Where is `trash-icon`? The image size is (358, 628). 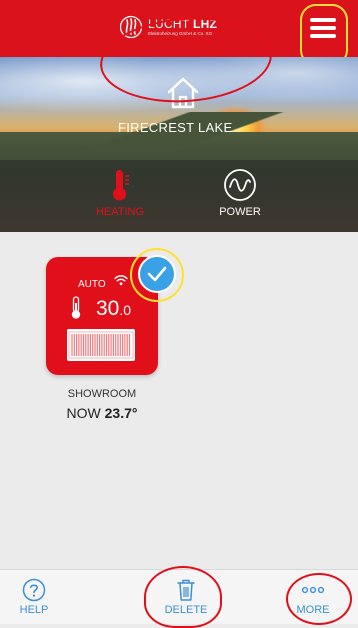
trash-icon is located at coordinates (186, 590).